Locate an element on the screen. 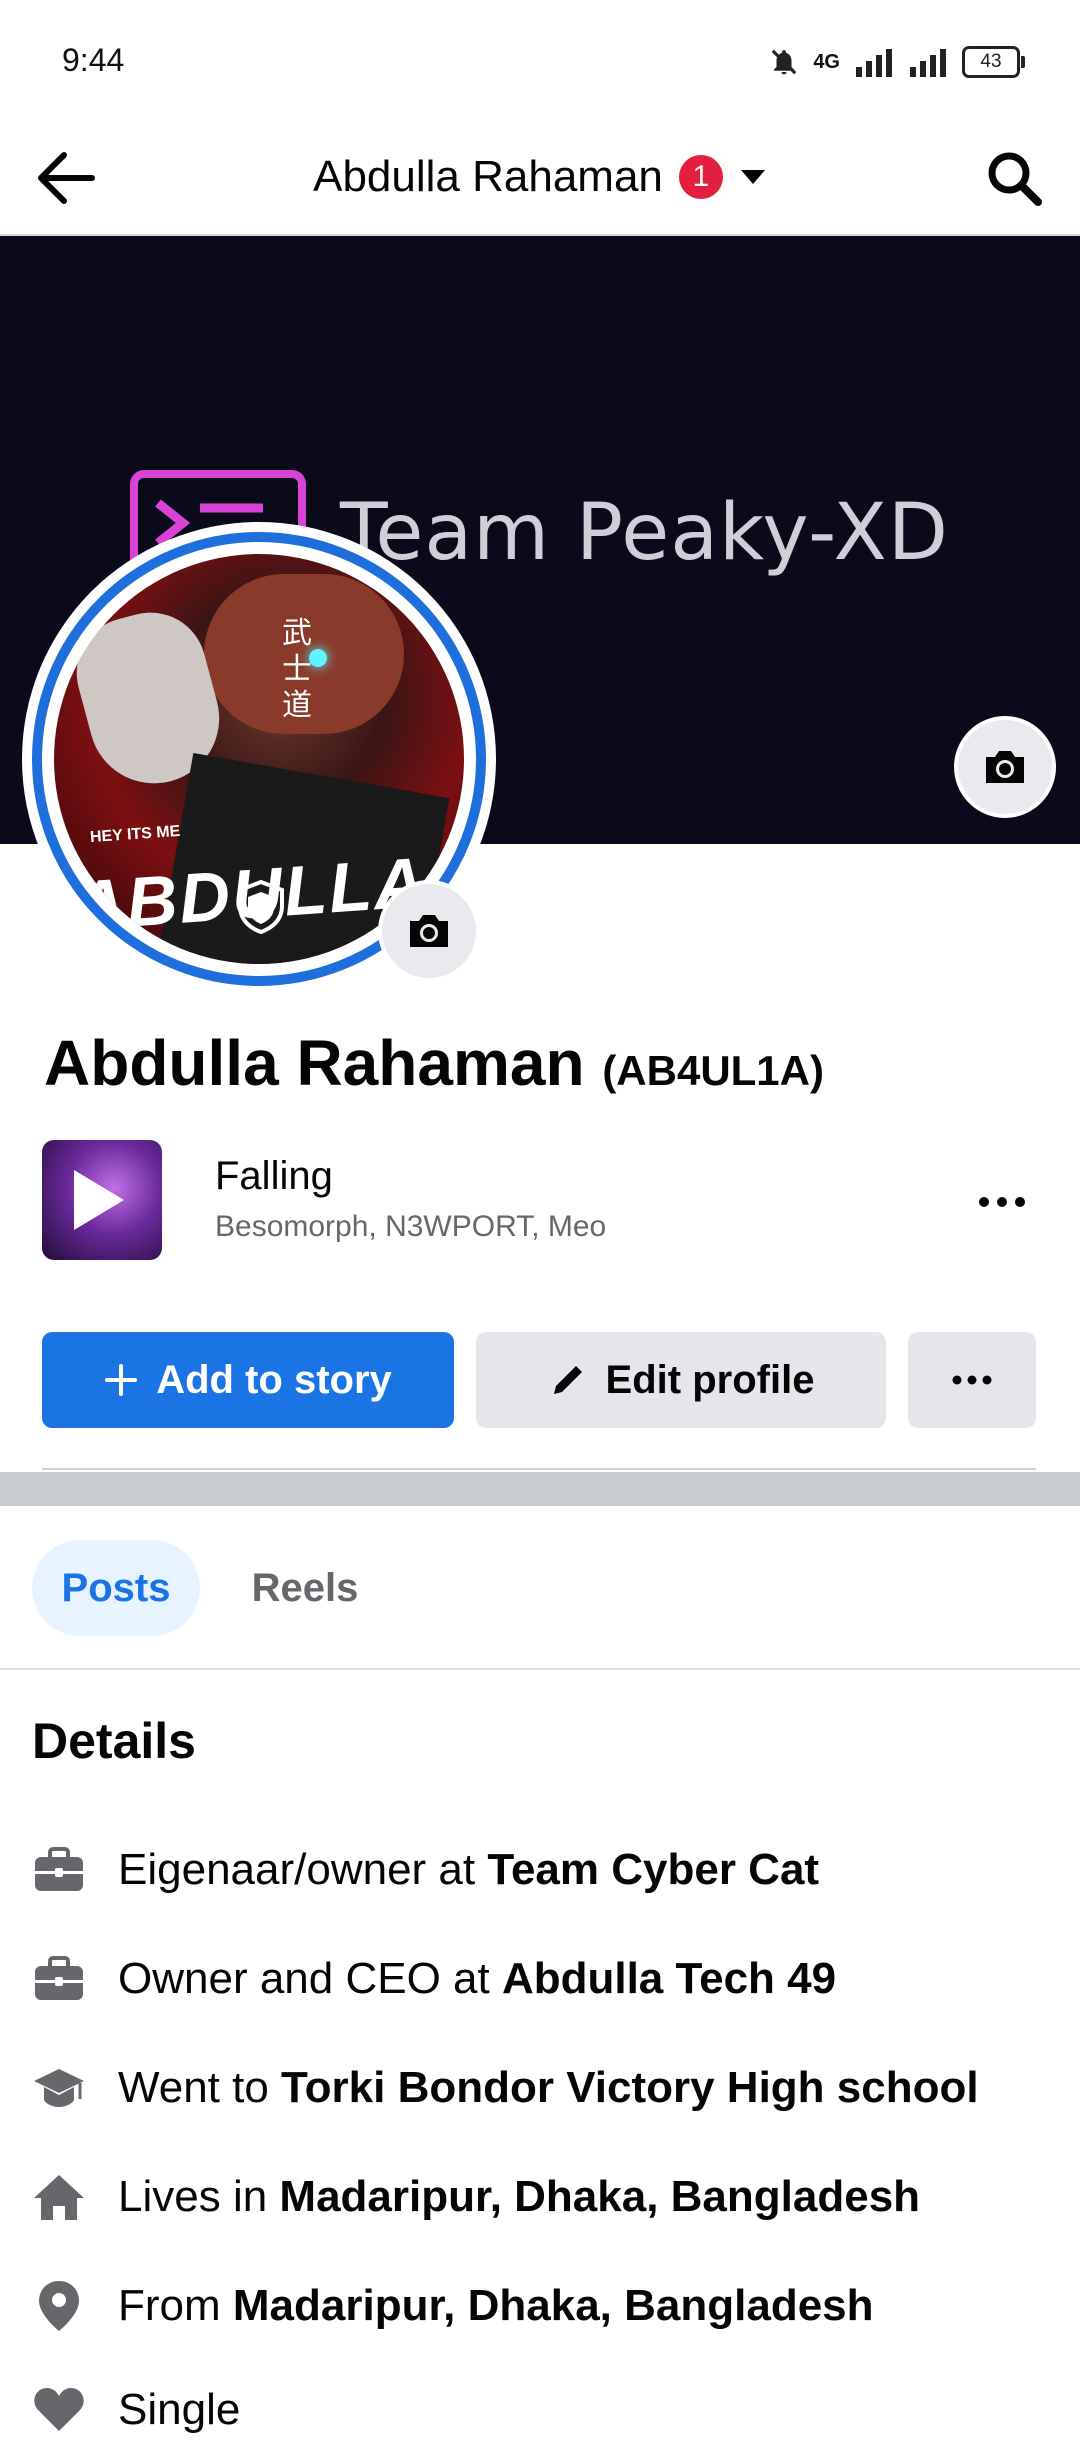 This screenshot has width=1080, height=2450. detail-from: From Madaripur, Dhaka, Bangladesh is located at coordinates (547, 2306).